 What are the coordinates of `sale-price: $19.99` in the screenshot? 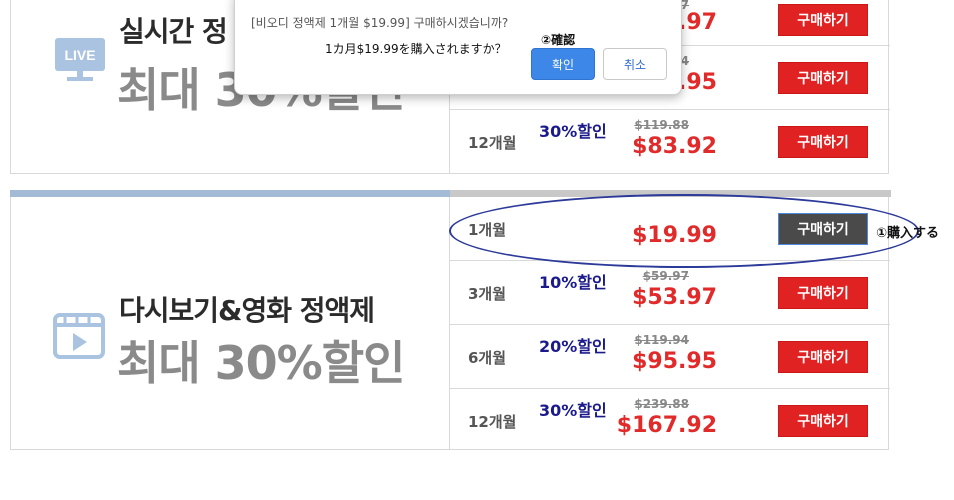 It's located at (674, 235).